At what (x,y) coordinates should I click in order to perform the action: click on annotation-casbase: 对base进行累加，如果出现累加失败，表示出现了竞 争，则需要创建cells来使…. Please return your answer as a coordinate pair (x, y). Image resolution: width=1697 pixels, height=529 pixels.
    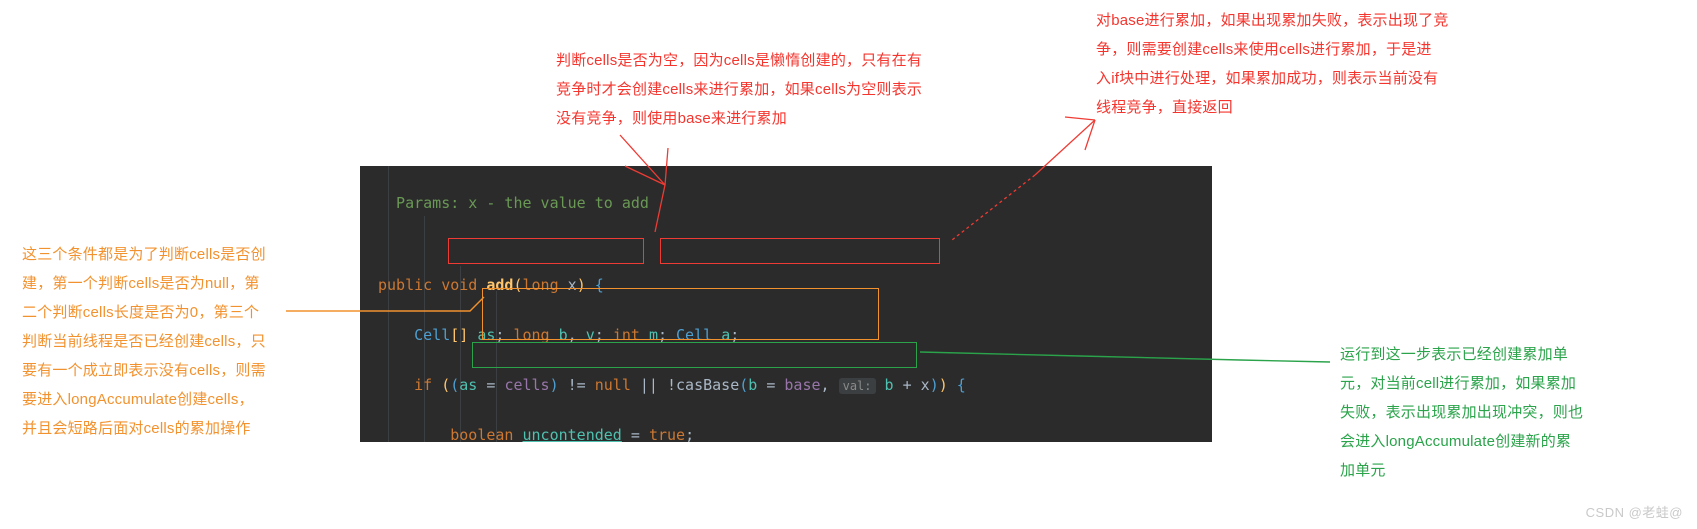
    Looking at the image, I should click on (1272, 64).